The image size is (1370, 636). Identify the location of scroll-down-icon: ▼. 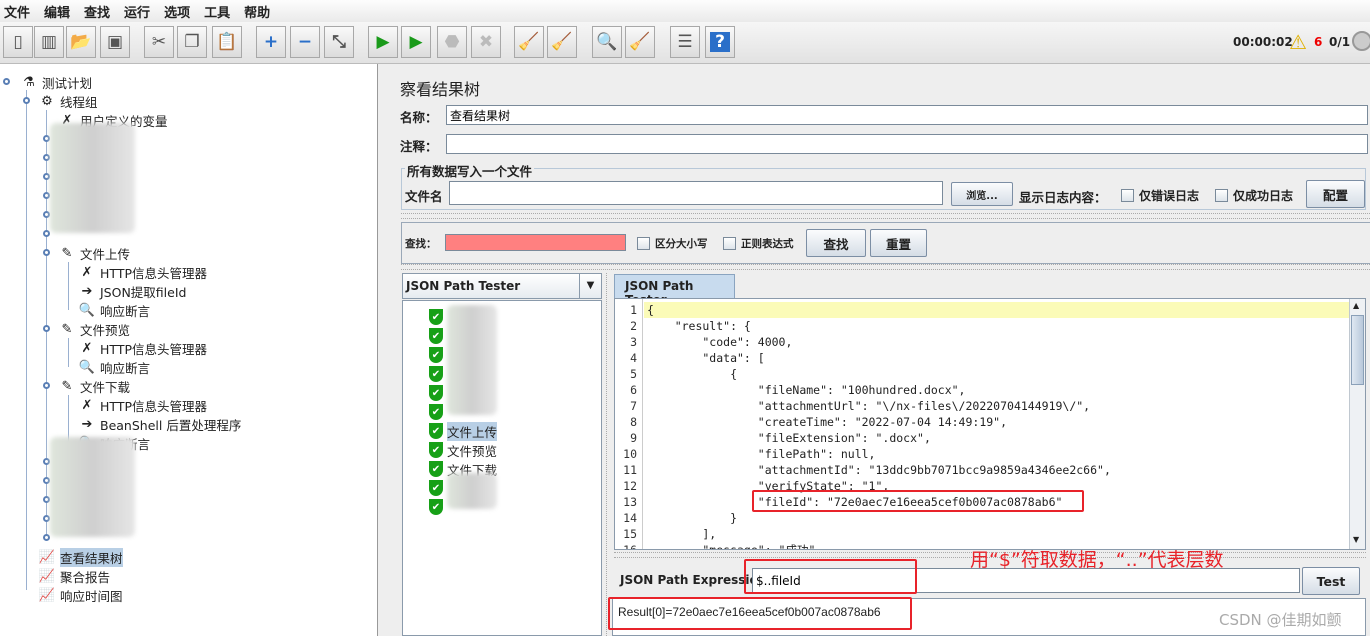
(1356, 539).